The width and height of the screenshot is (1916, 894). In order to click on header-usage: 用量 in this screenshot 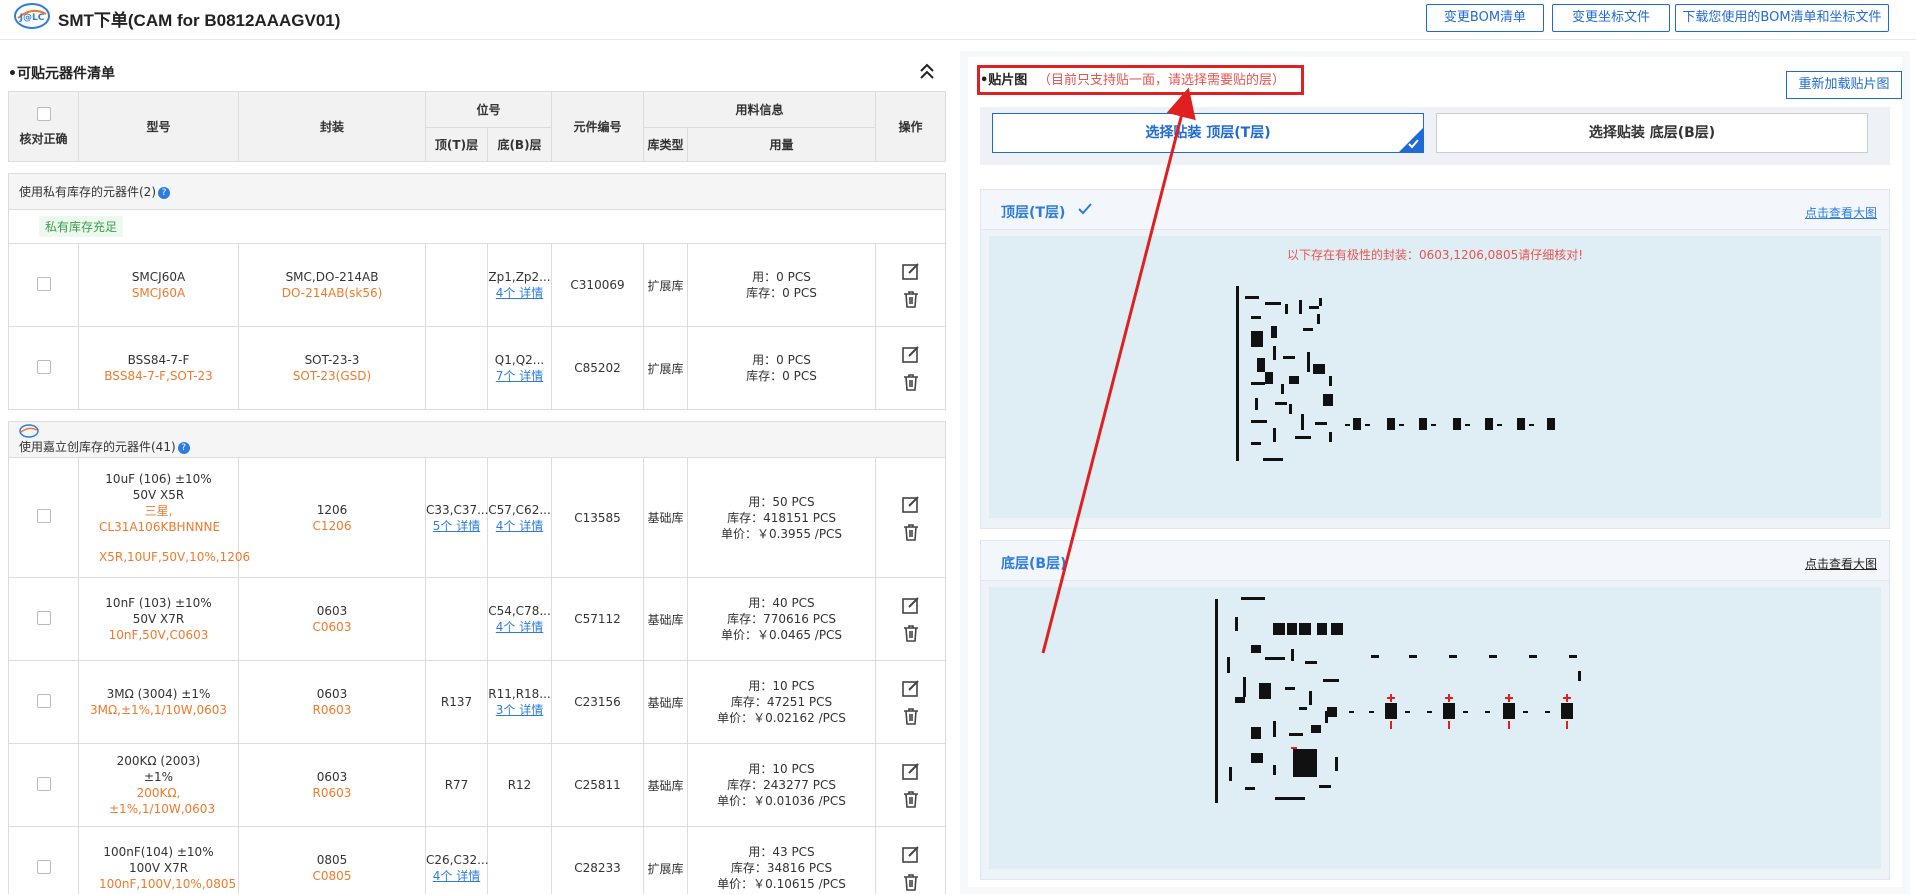, I will do `click(782, 144)`.